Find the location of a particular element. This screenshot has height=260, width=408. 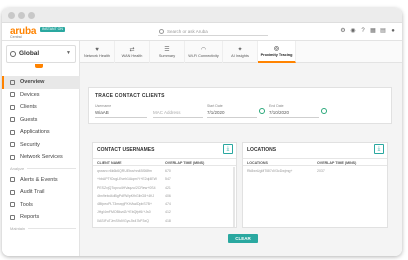

table-header: CLIENT NAME OVERLAP TIME (MINS) is located at coordinates (164, 162).